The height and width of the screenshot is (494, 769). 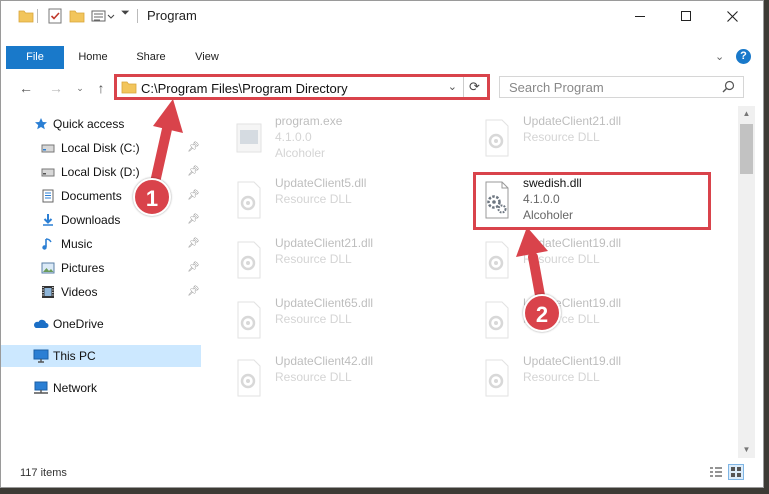 What do you see at coordinates (542, 313) in the screenshot?
I see `step-badge-2: 2` at bounding box center [542, 313].